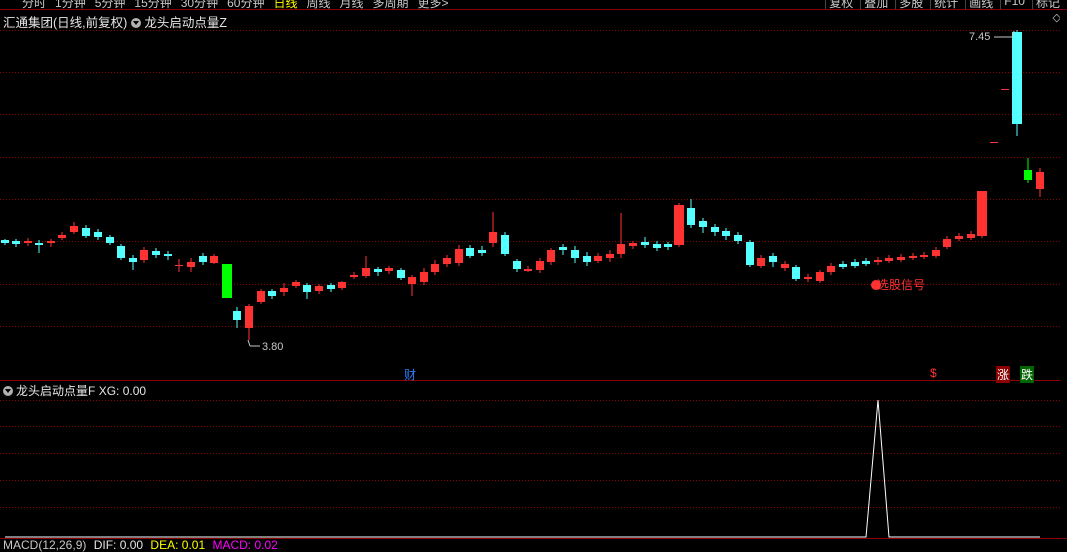 This screenshot has height=552, width=1067. What do you see at coordinates (410, 374) in the screenshot?
I see `financial-report-marker: 财` at bounding box center [410, 374].